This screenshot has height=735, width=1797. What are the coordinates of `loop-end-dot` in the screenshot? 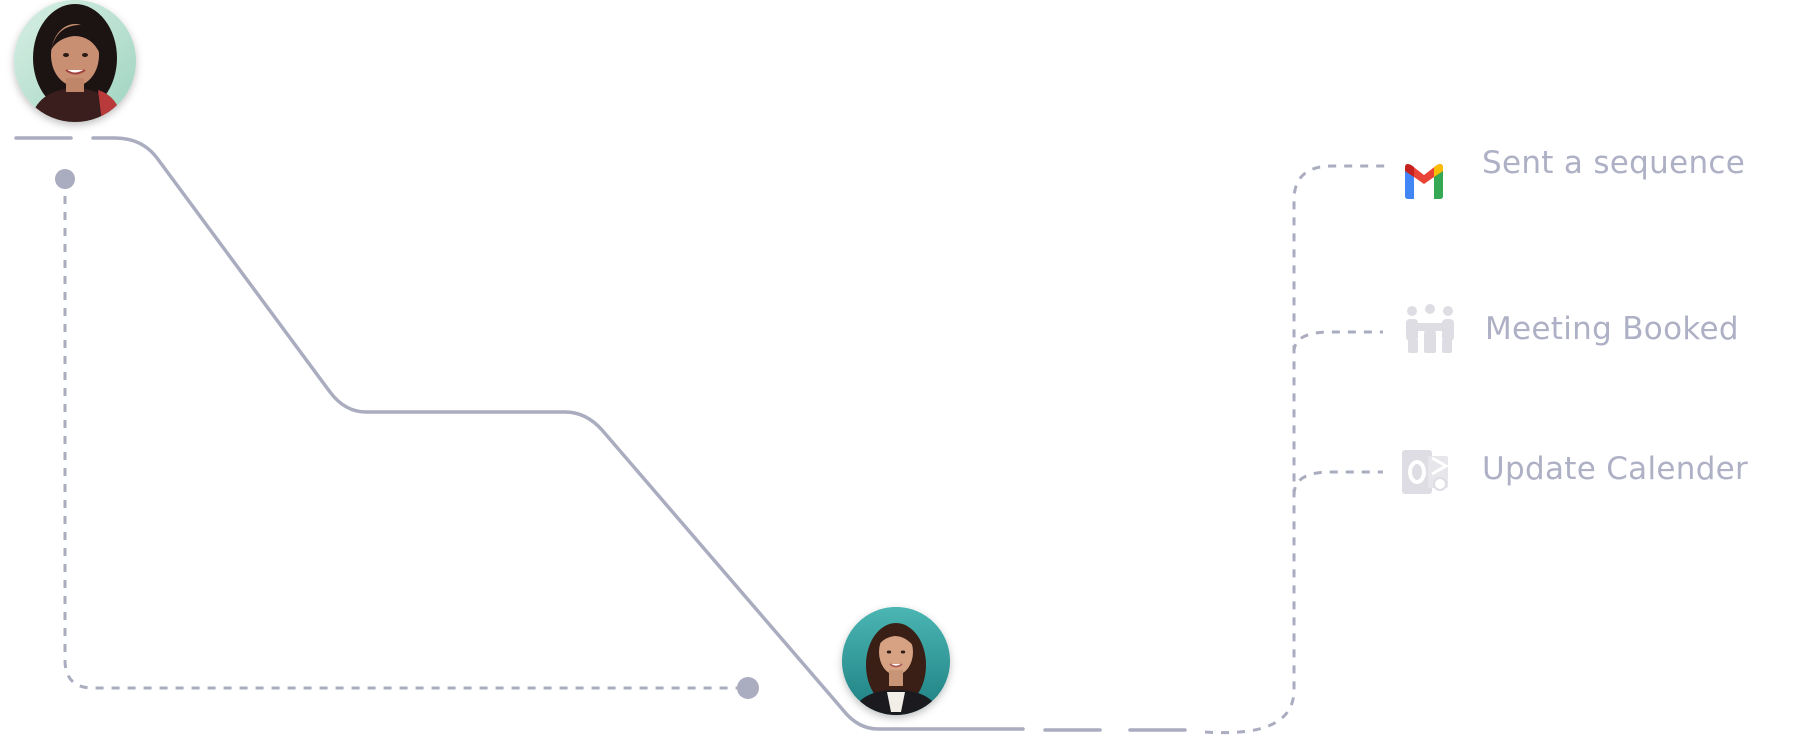 It's located at (748, 688).